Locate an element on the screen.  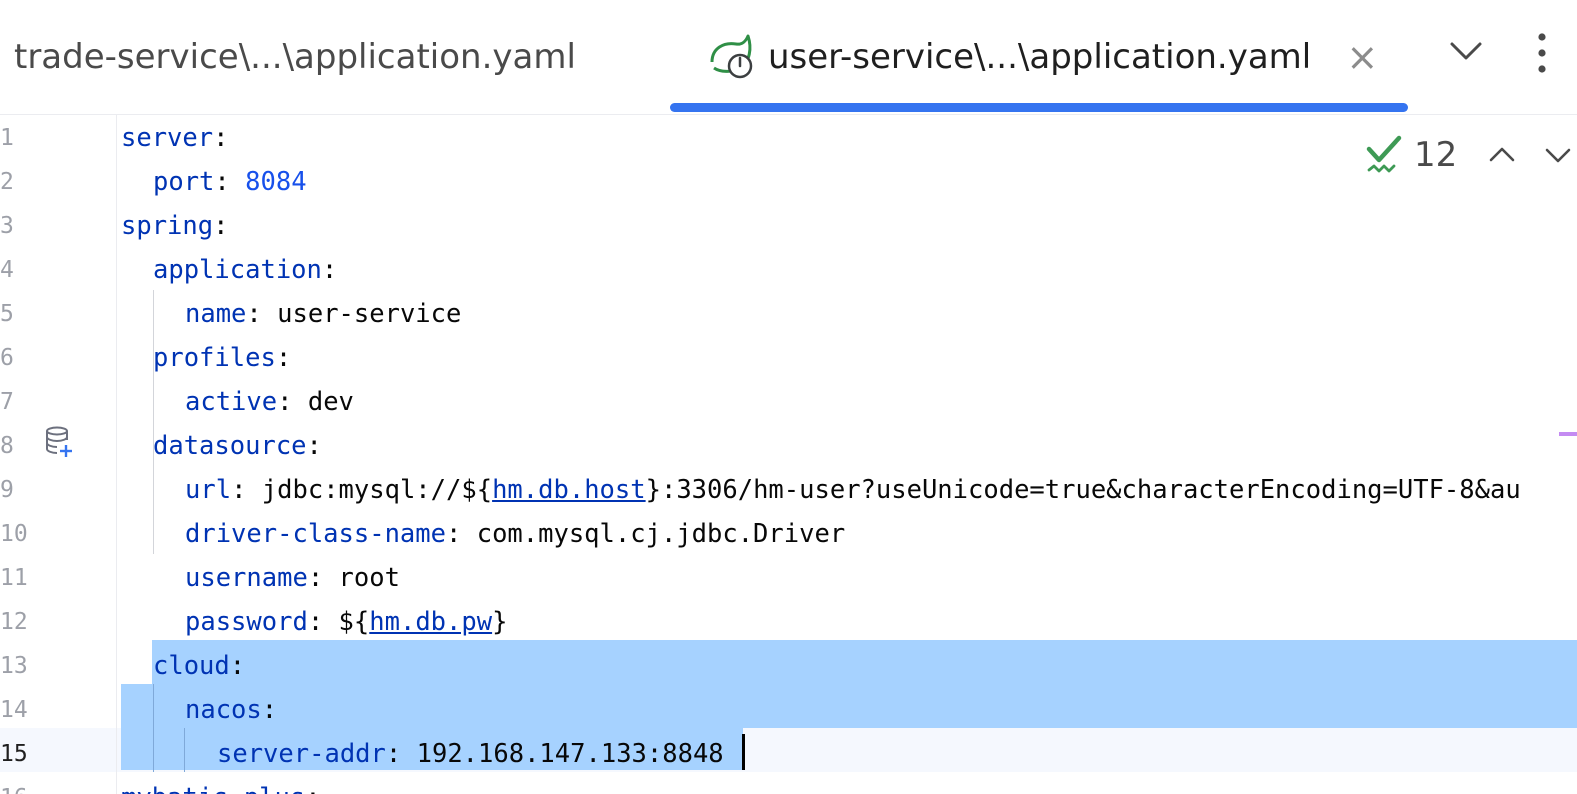
code-text: username: root is located at coordinates (292, 578).